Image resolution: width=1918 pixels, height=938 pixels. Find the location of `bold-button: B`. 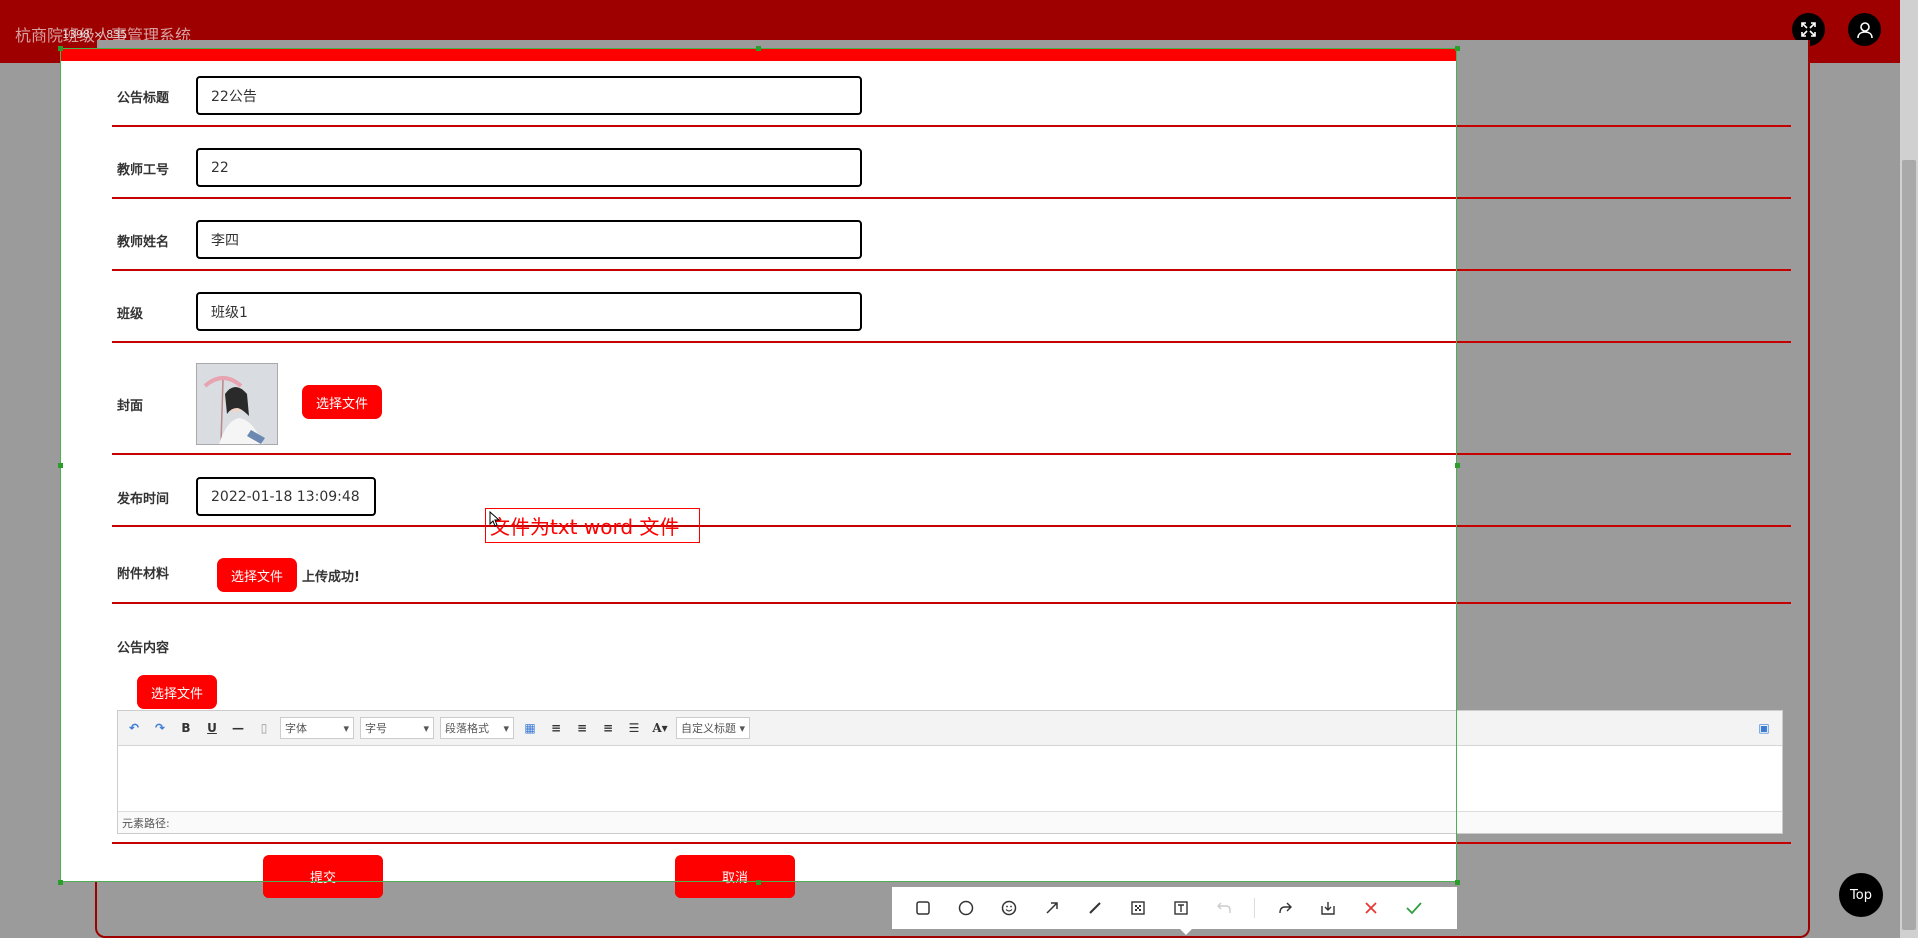

bold-button: B is located at coordinates (186, 728).